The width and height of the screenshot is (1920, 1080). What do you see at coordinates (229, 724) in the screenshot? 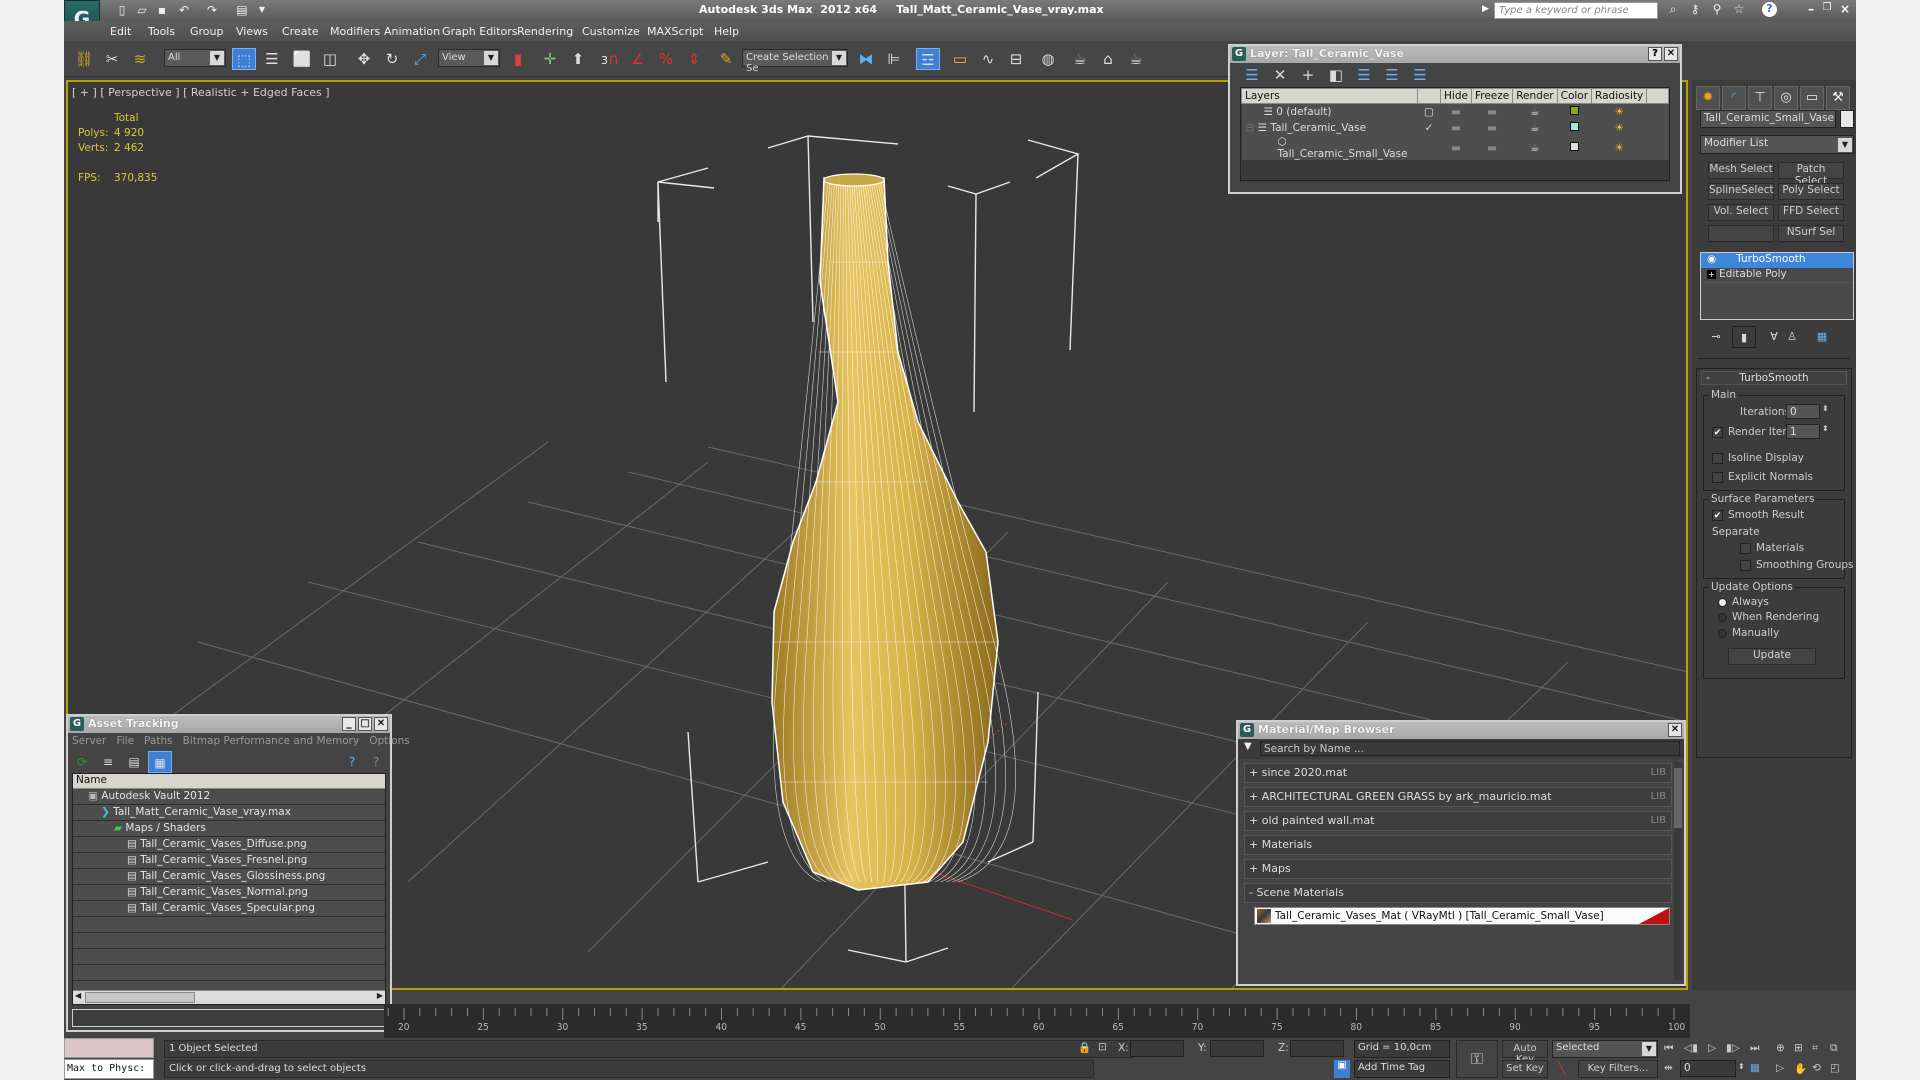
I see `asset-tracking-titlebar: G Asset Tracking _ □ ✕` at bounding box center [229, 724].